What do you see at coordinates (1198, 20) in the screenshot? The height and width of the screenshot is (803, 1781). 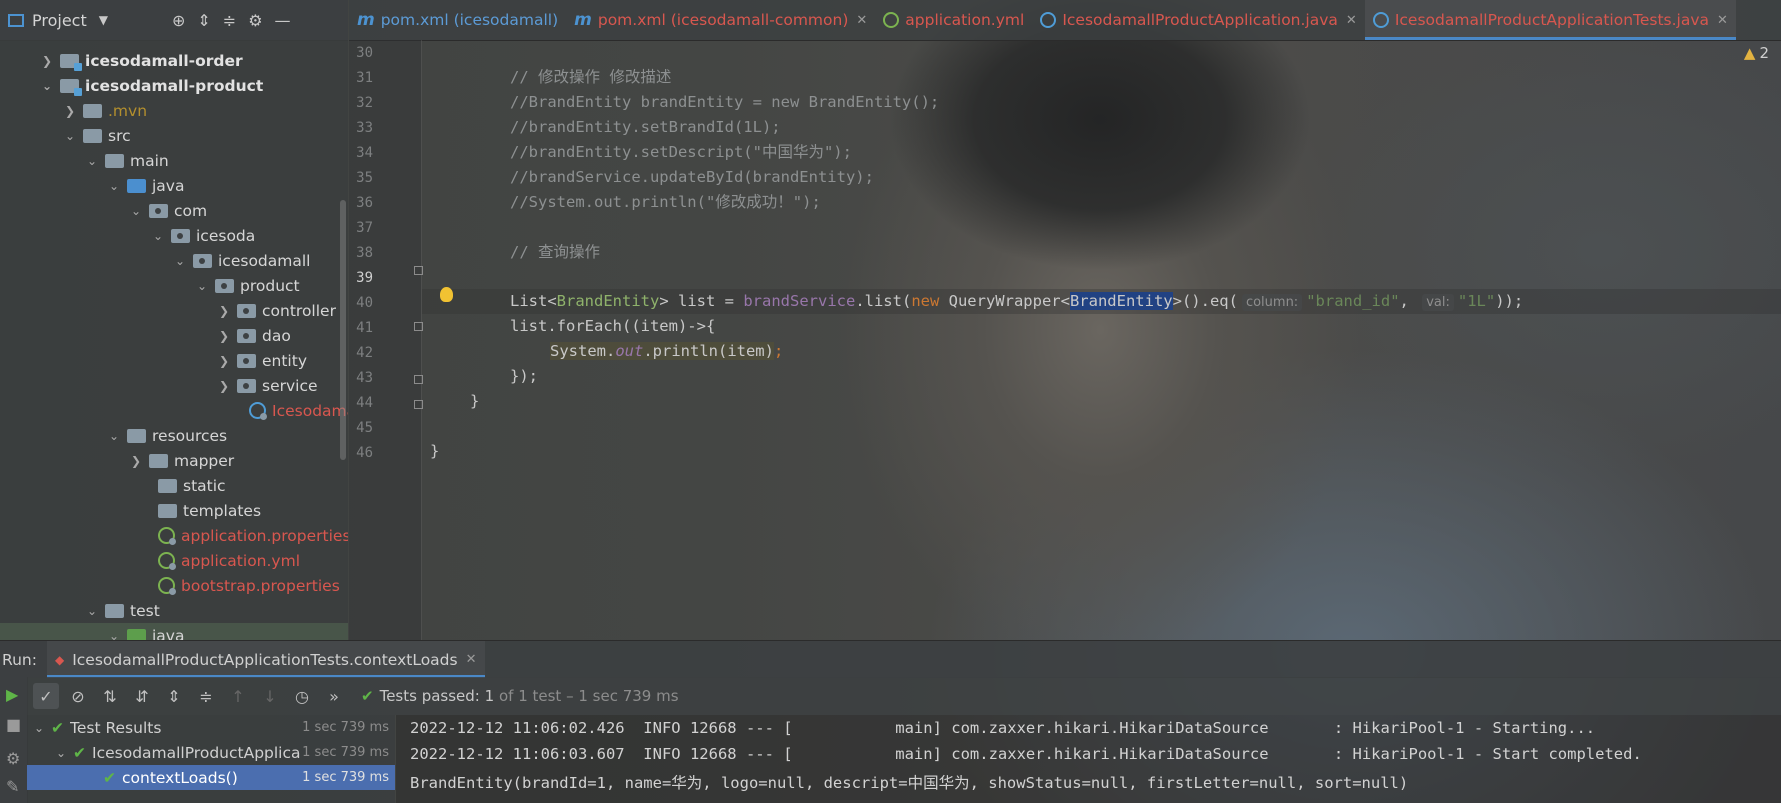 I see `tab-product-application: IcesodamallProductApplication.java ✕` at bounding box center [1198, 20].